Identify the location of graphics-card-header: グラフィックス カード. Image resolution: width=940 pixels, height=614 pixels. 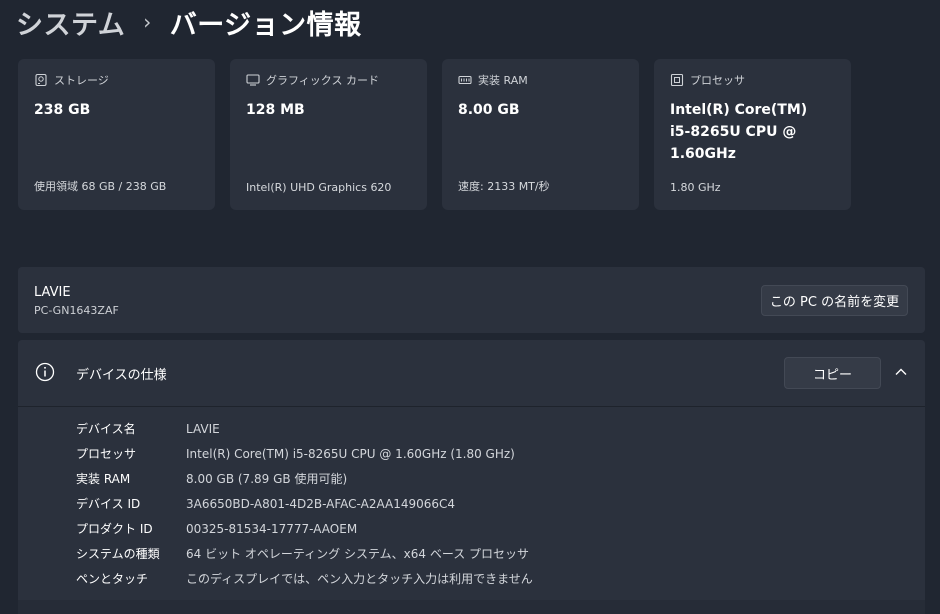
(328, 80).